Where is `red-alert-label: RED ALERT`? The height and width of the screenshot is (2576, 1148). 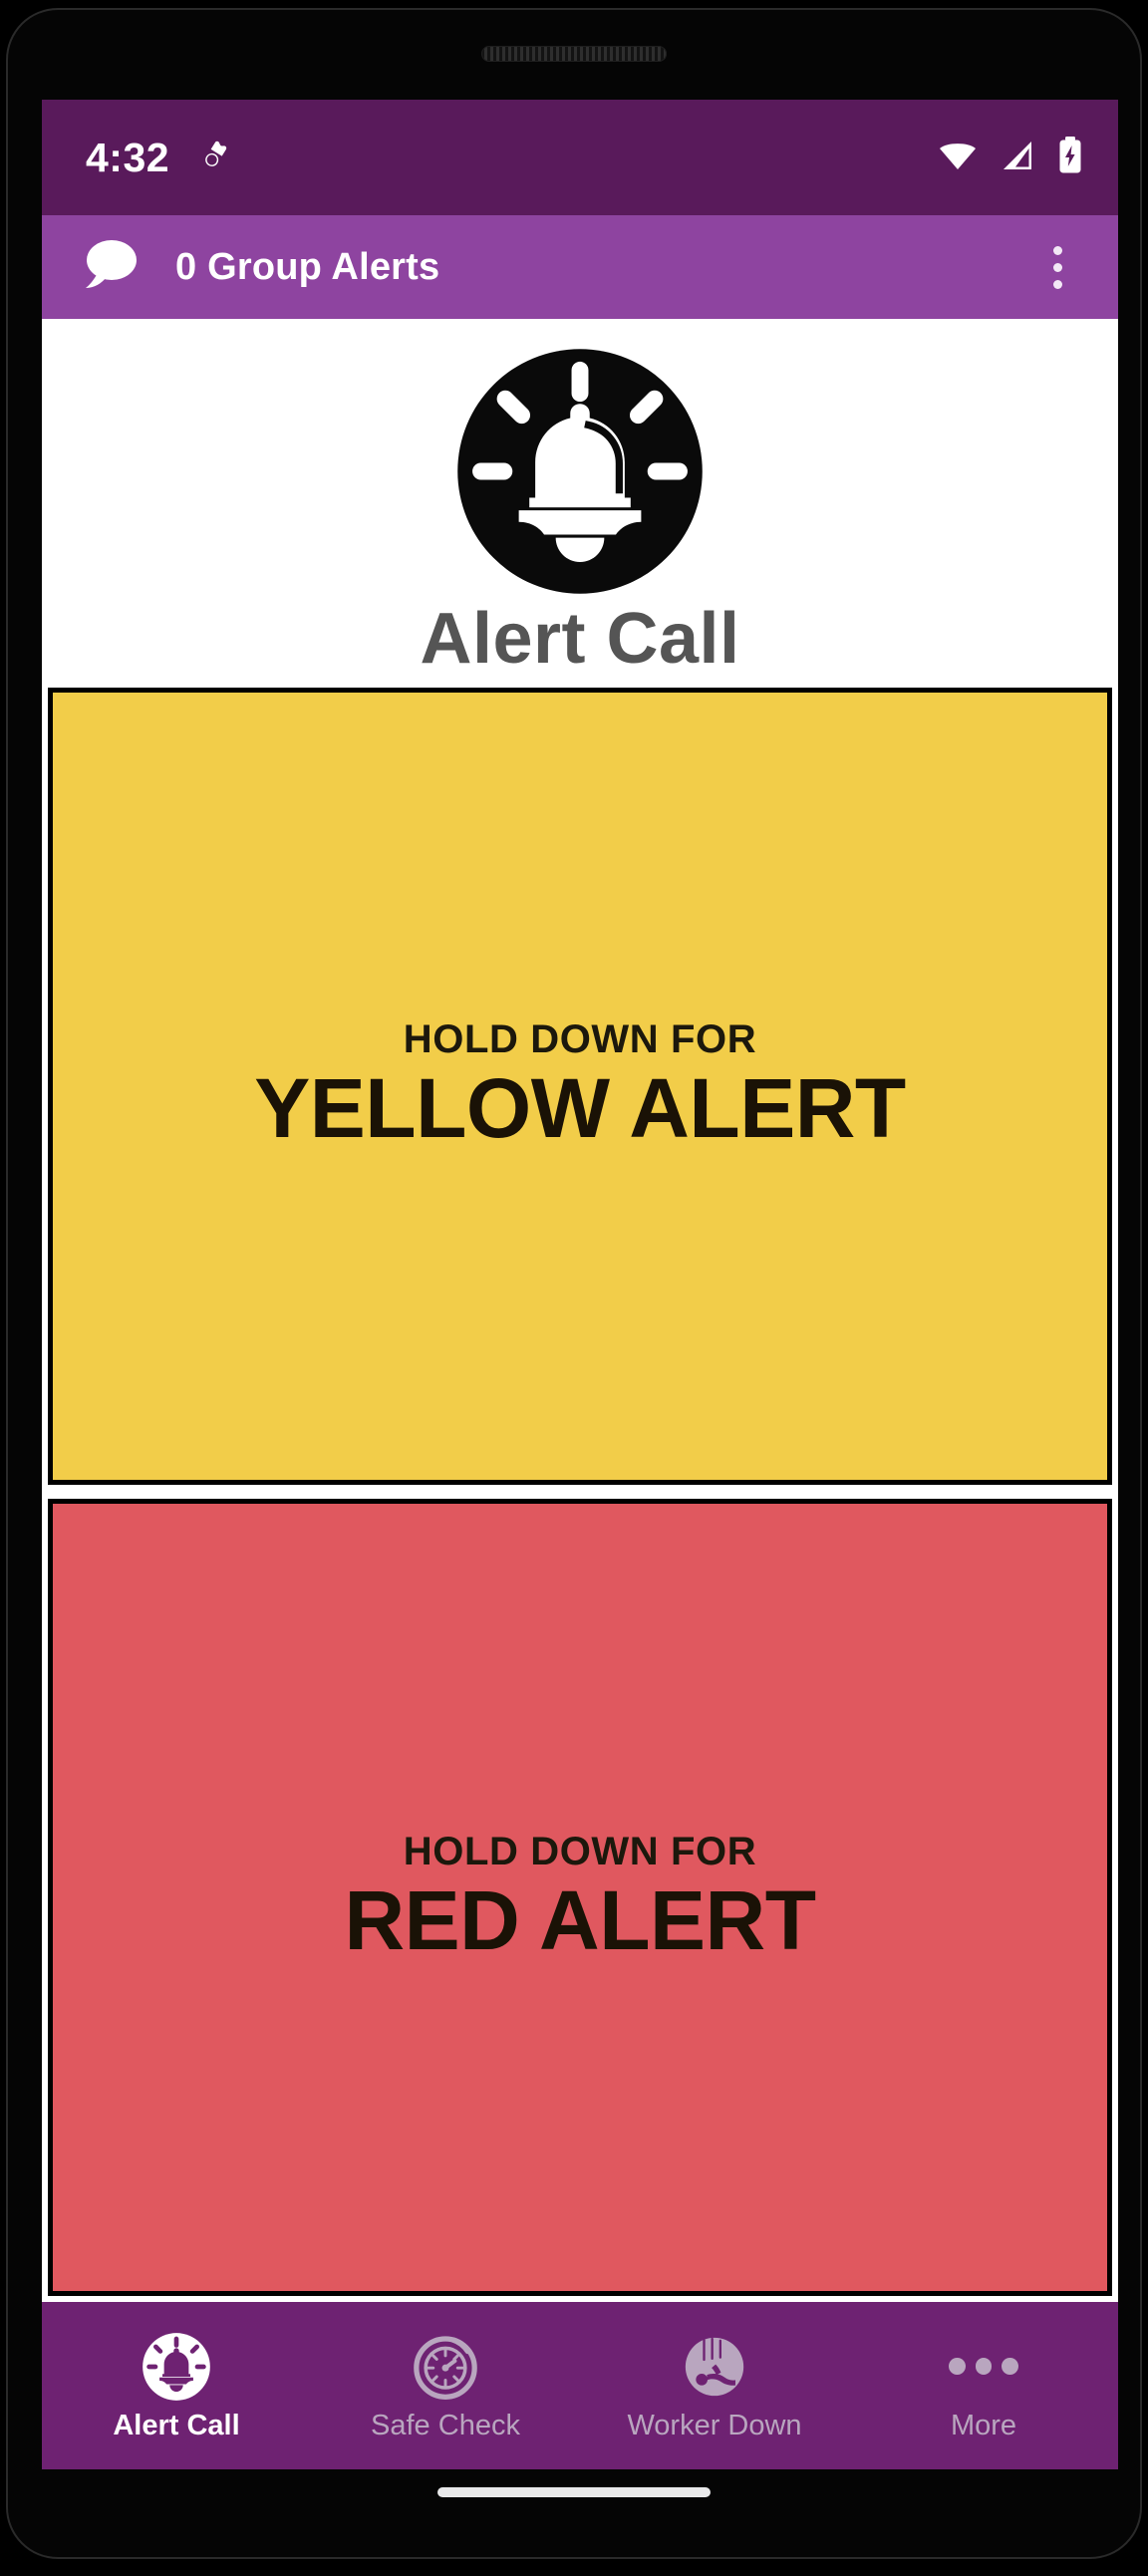
red-alert-label: RED ALERT is located at coordinates (580, 1919).